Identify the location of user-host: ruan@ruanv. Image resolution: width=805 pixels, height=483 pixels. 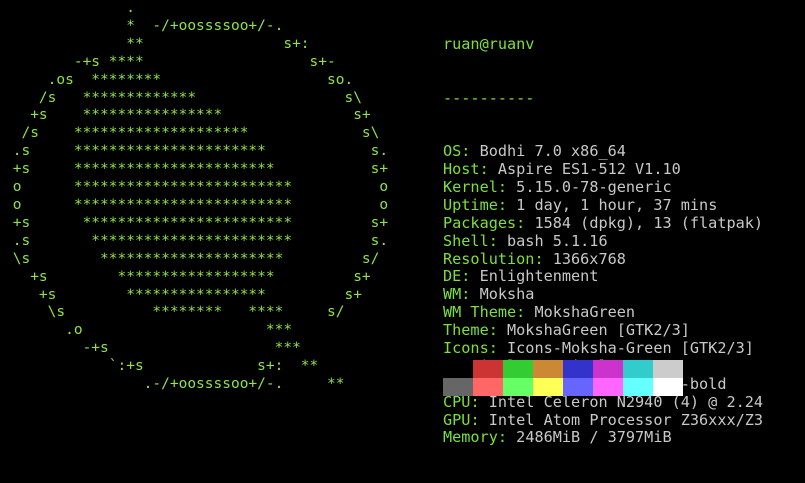
(489, 43).